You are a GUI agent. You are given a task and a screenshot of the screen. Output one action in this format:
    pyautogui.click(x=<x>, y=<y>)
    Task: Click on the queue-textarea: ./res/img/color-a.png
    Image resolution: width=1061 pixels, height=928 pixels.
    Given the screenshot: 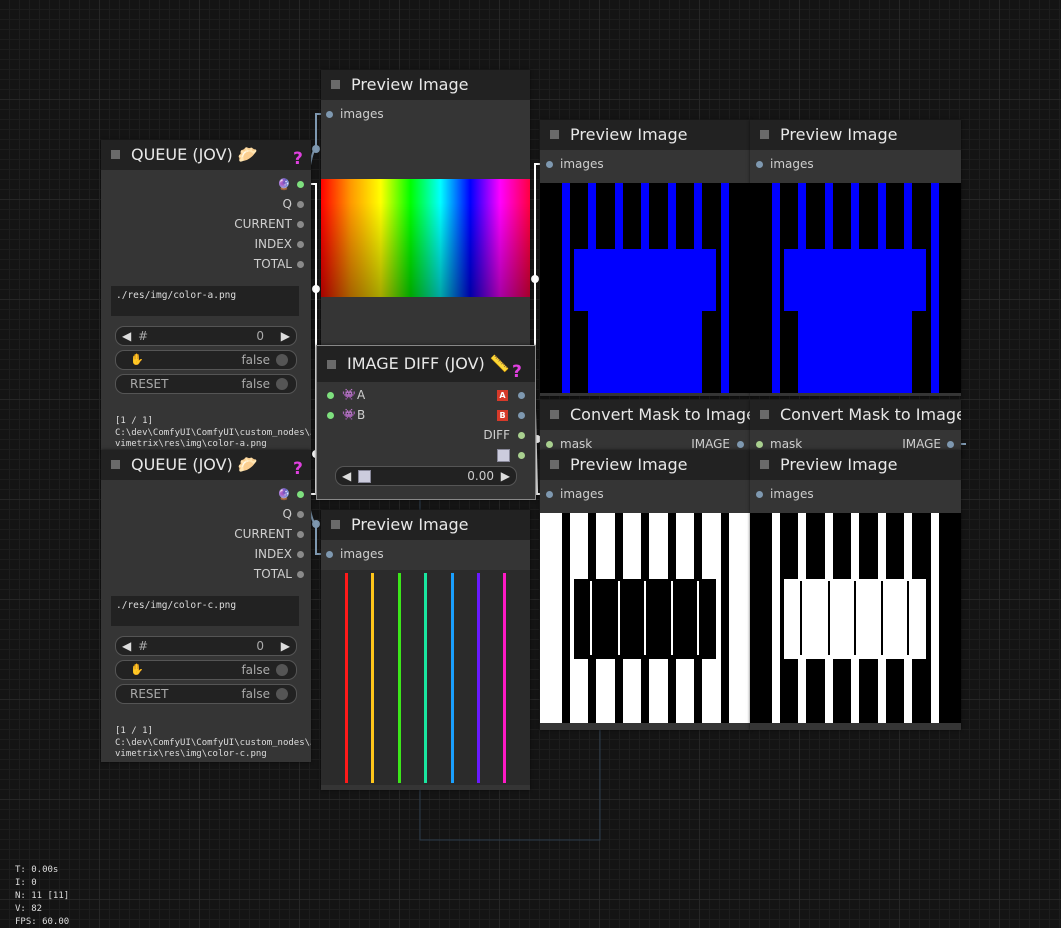 What is the action you would take?
    pyautogui.click(x=205, y=301)
    